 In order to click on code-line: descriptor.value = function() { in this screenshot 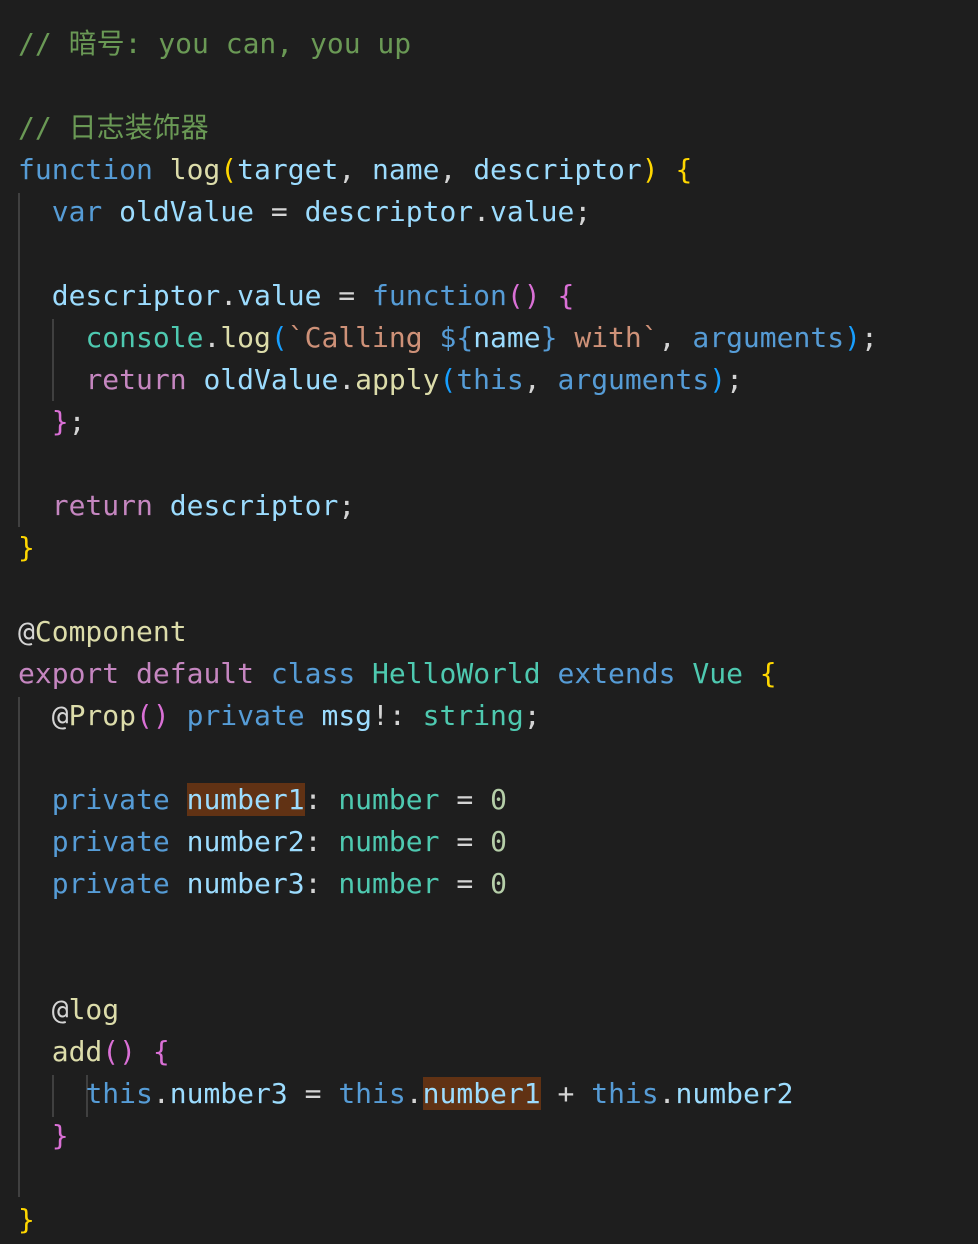, I will do `click(296, 296)`.